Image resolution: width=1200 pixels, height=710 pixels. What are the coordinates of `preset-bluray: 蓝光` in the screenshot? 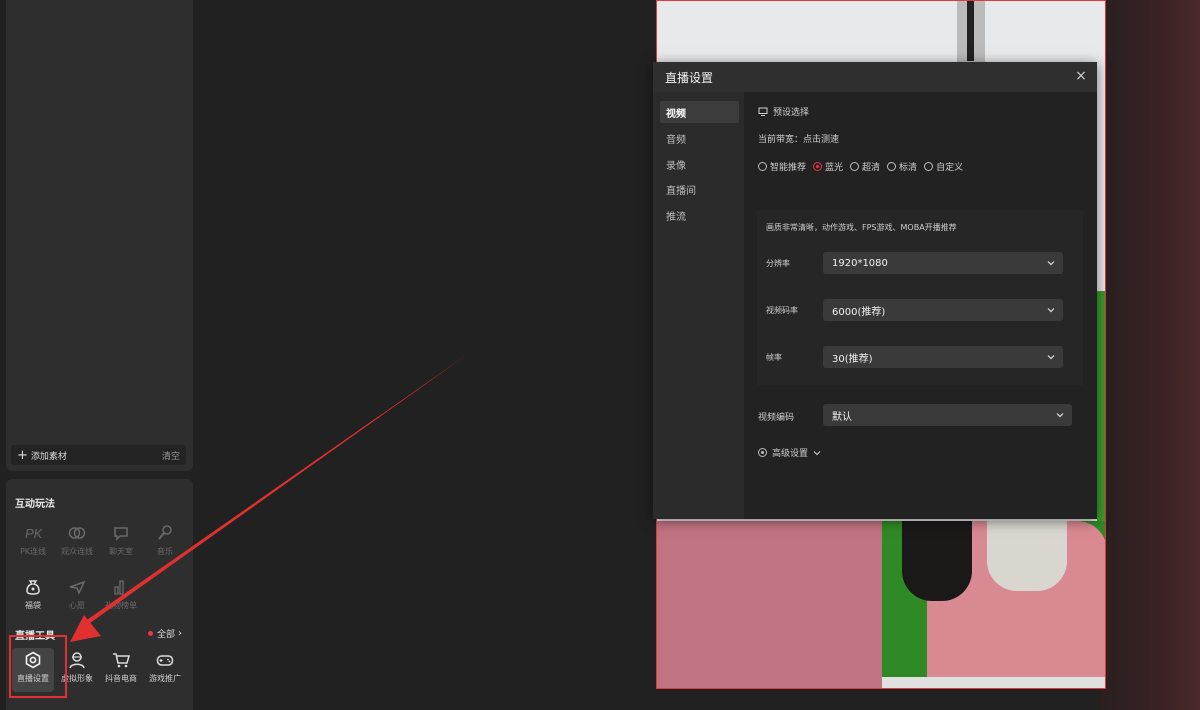 It's located at (828, 166).